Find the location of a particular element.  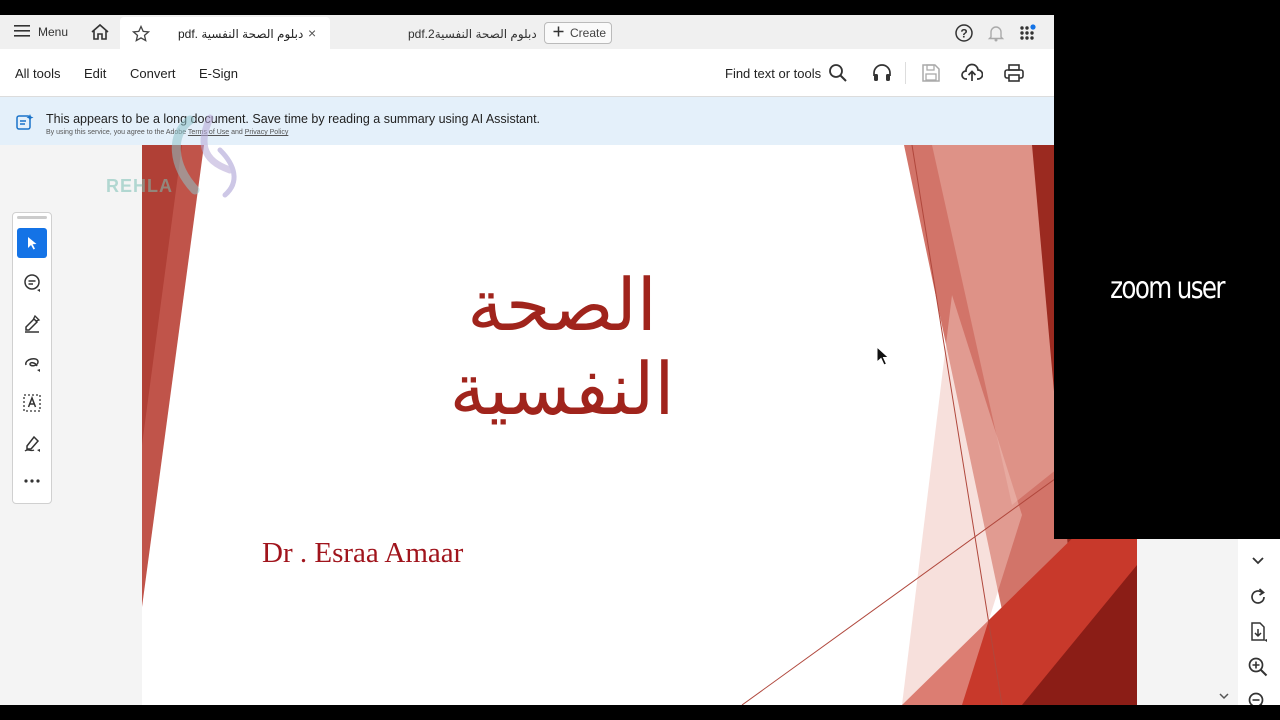

close-tab-icon: × is located at coordinates (312, 33).